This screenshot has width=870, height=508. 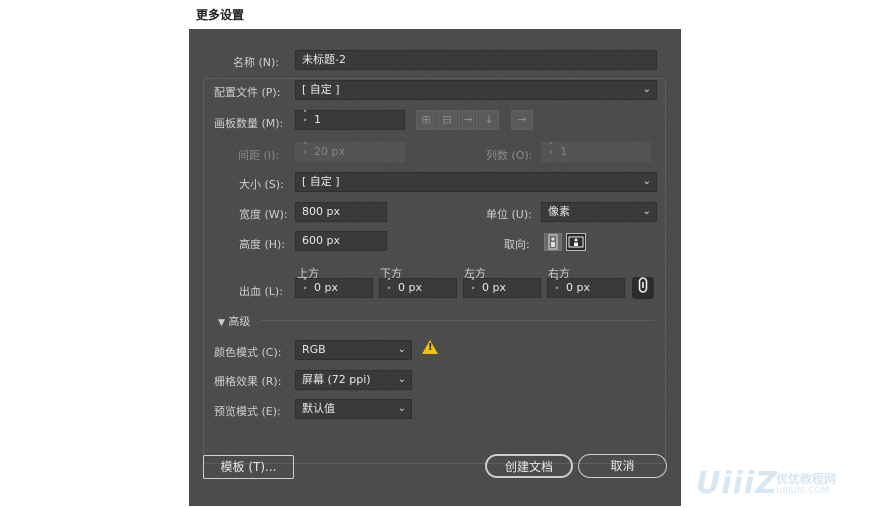 What do you see at coordinates (806, 479) in the screenshot?
I see `watermark-cn: 优优教程网` at bounding box center [806, 479].